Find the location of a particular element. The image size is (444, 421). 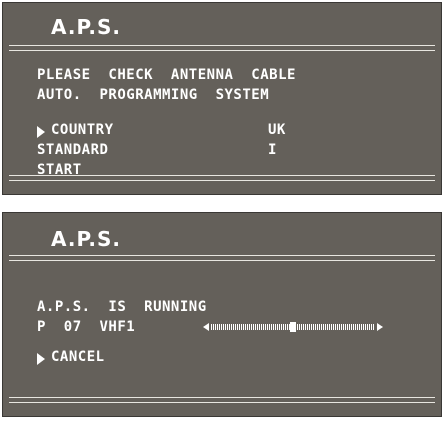

standard-value: I is located at coordinates (272, 150).